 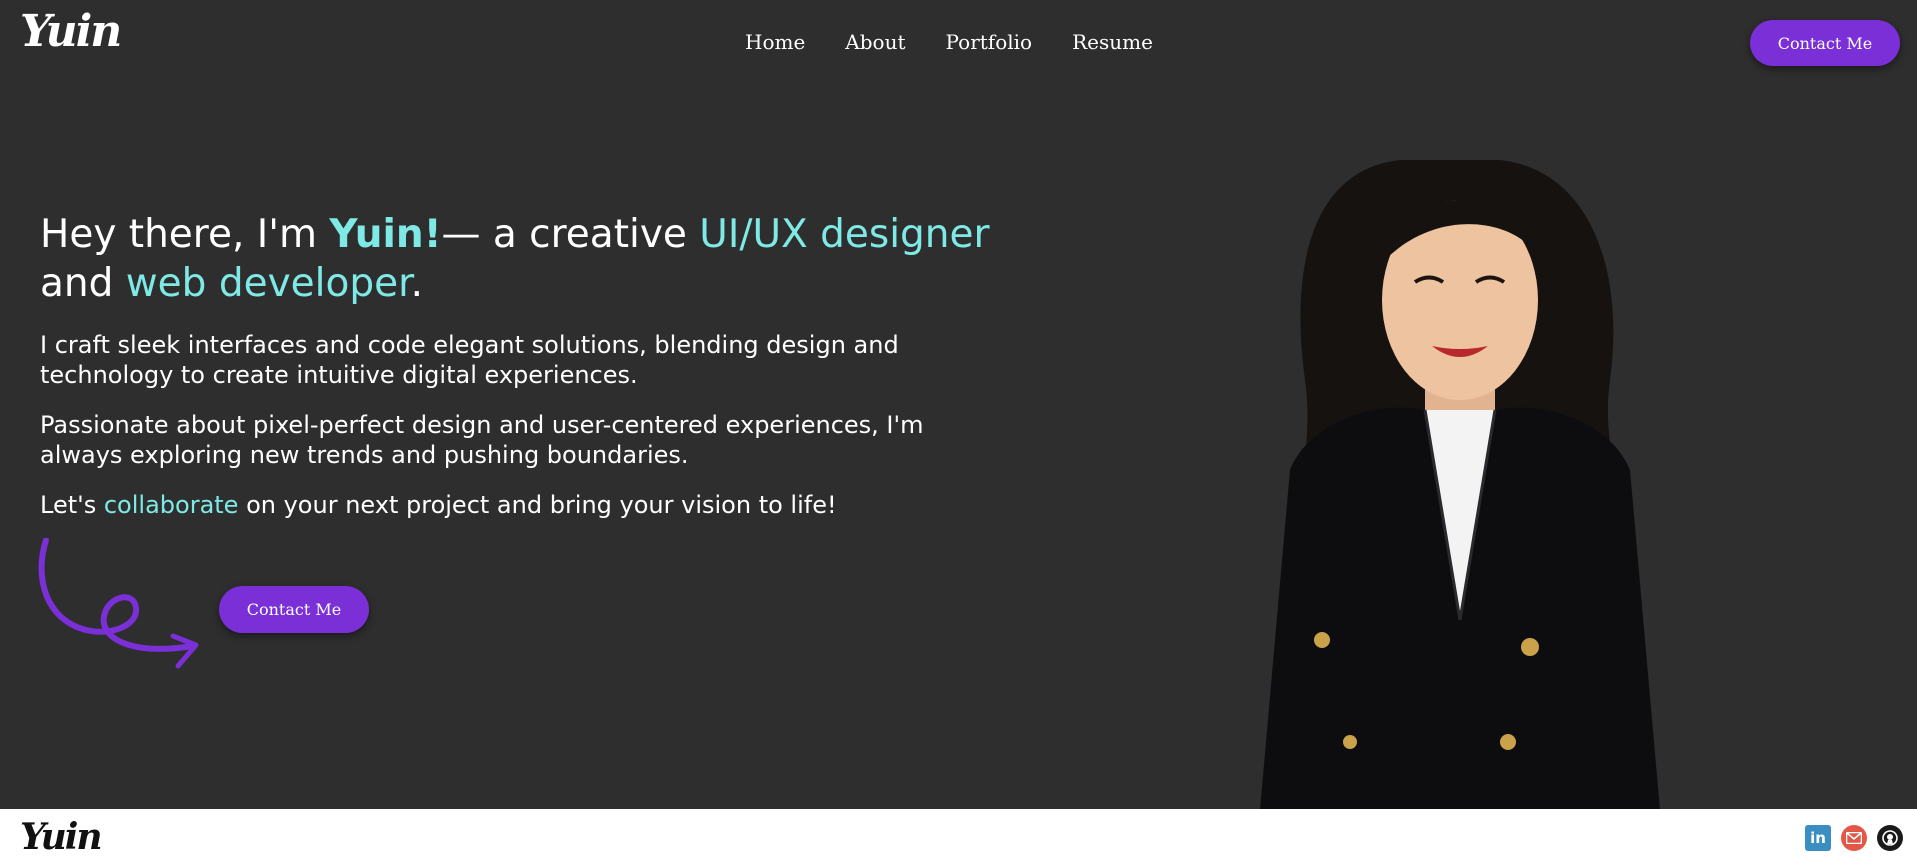 I want to click on headline-part2: — a creative, so click(x=570, y=234).